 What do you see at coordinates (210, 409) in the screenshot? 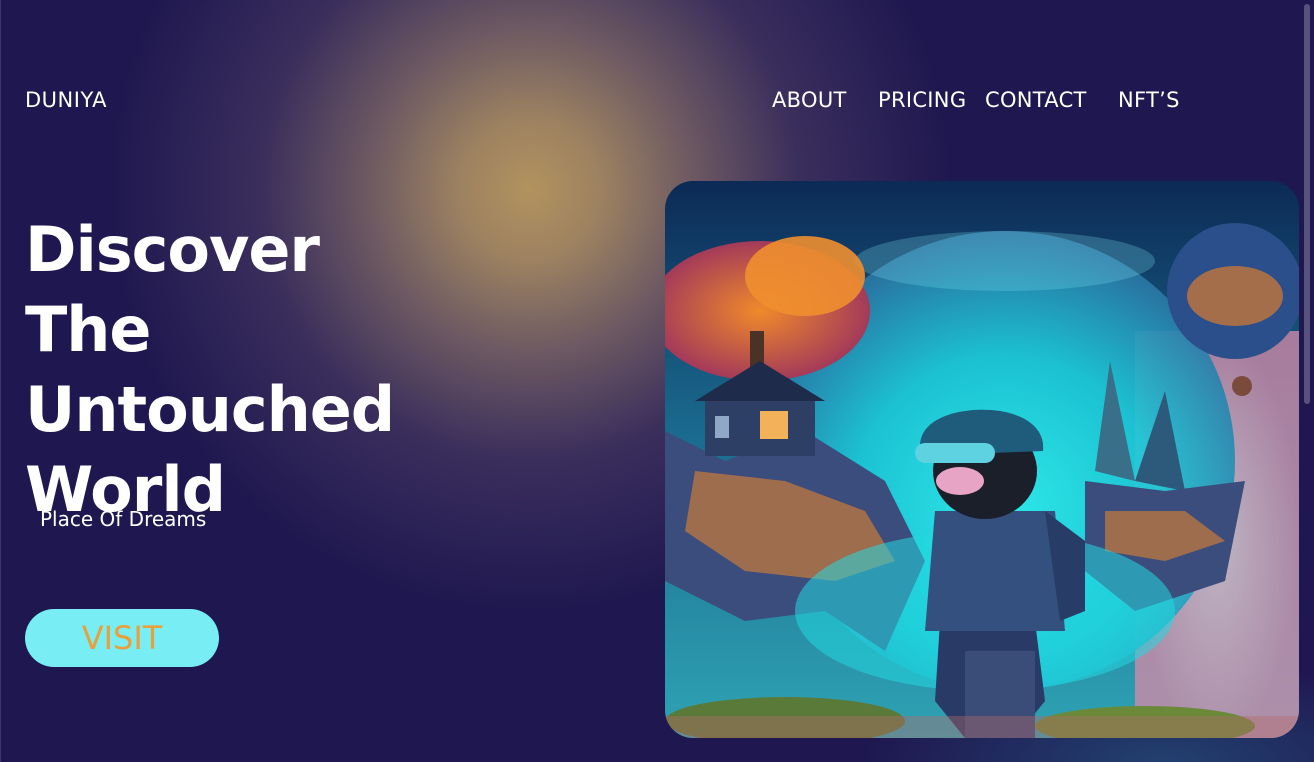
I see `hero-title-line-2: Untouched` at bounding box center [210, 409].